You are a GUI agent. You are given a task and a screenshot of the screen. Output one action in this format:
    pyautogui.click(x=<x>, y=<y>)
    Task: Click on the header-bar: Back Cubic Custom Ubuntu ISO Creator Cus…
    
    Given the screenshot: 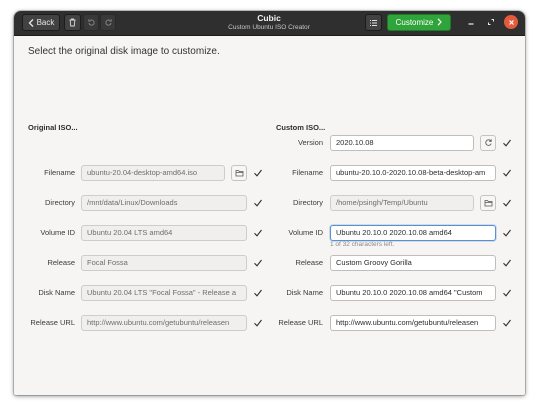 What is the action you would take?
    pyautogui.click(x=269, y=23)
    